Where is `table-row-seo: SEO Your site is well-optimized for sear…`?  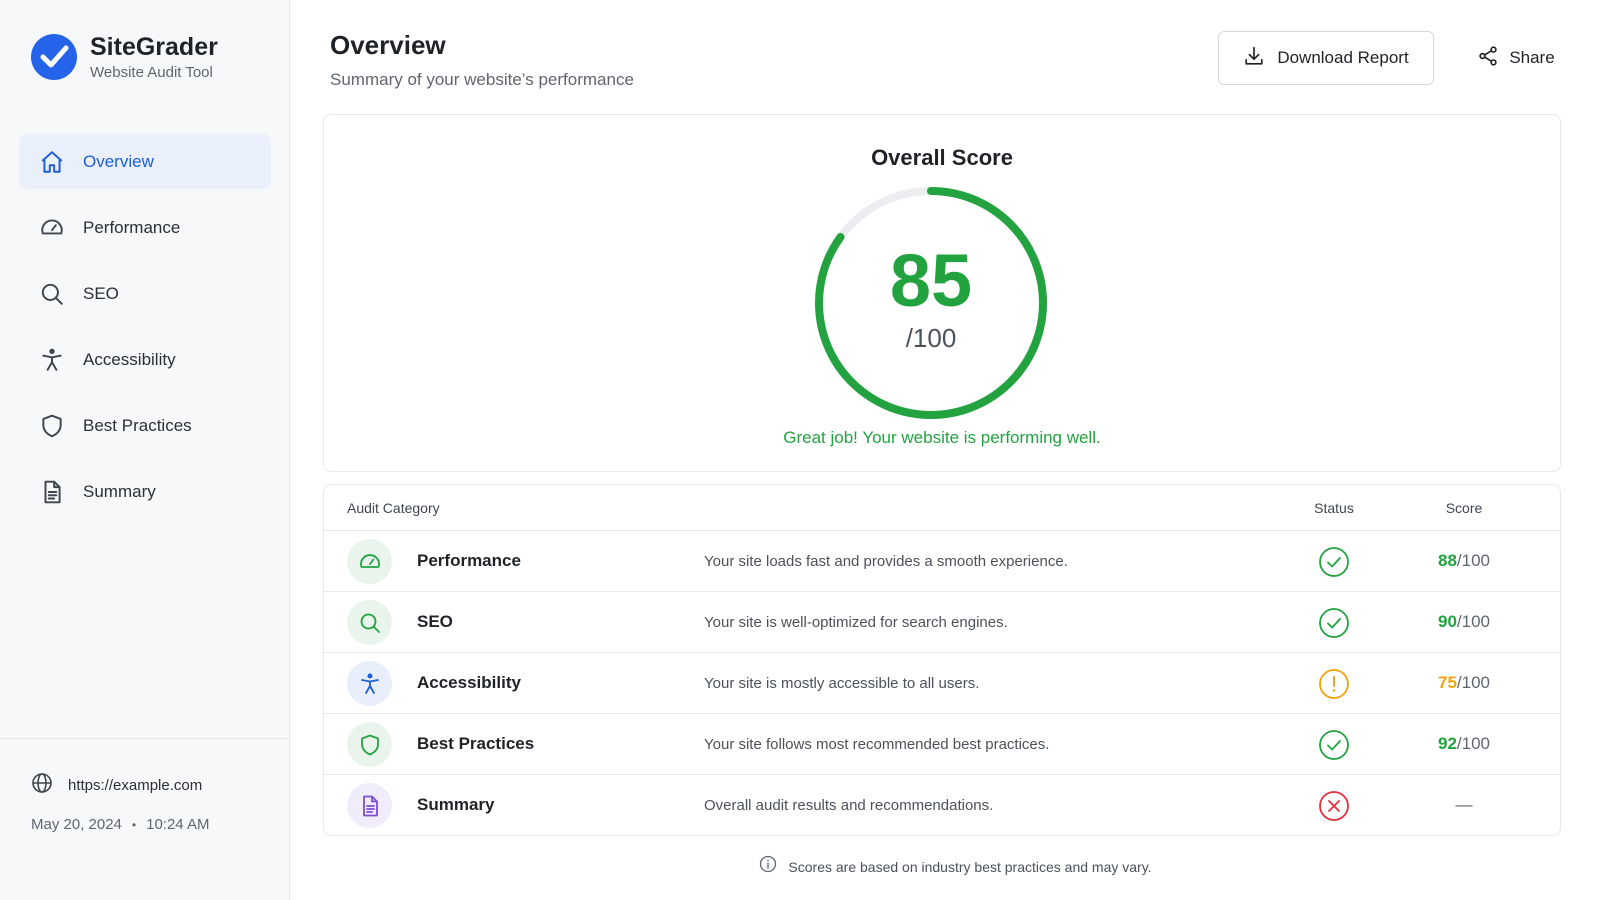 table-row-seo: SEO Your site is well-optimized for sear… is located at coordinates (942, 622).